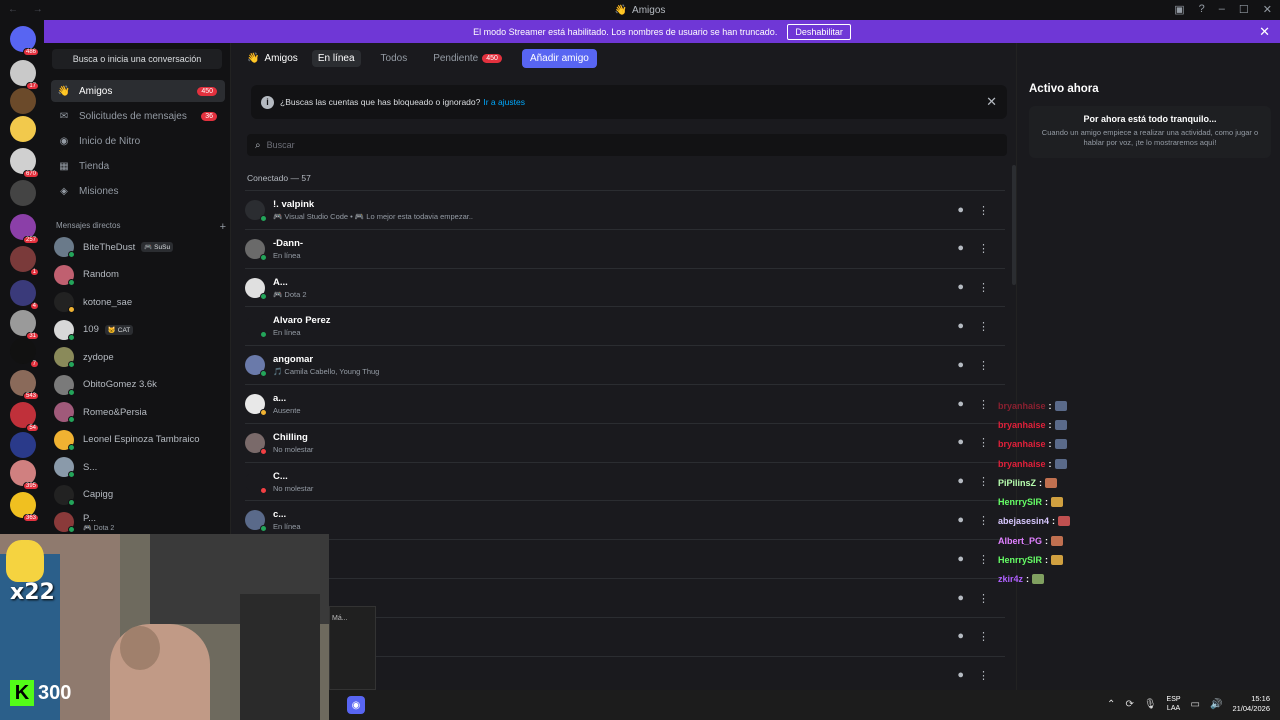 The width and height of the screenshot is (1280, 720). Describe the element at coordinates (625, 287) in the screenshot. I see `friend-row: A... 🎮 Dota 2 ● ⋮` at that location.